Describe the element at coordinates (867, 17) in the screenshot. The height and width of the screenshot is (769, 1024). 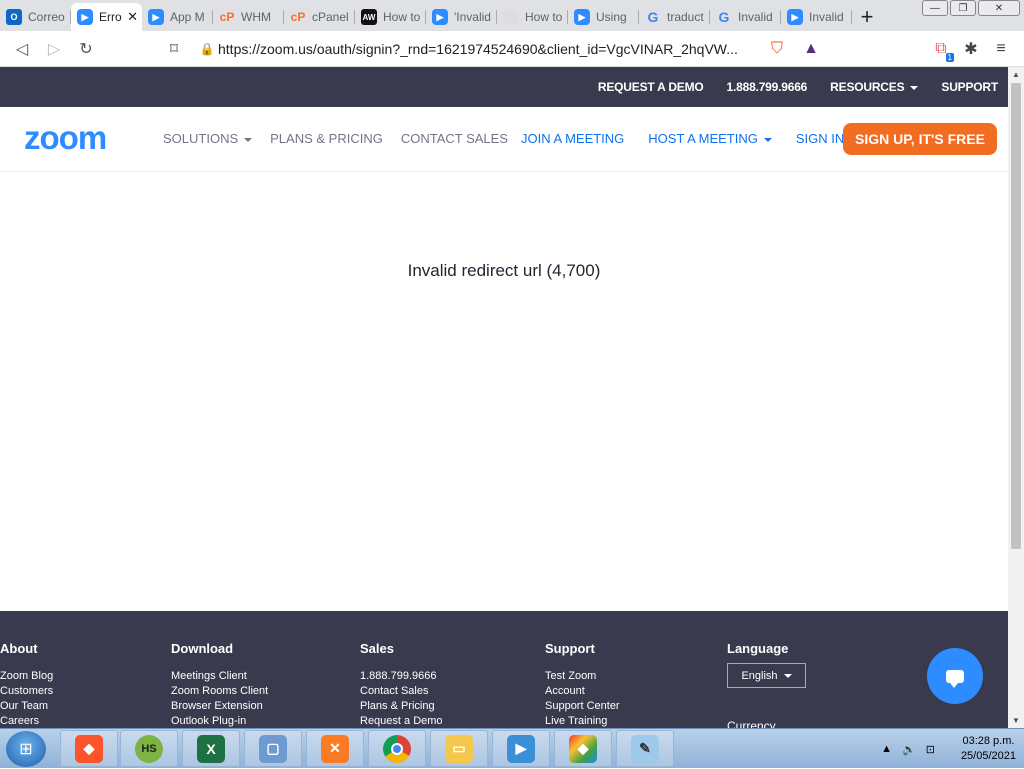
I see `new-tab-button: +` at that location.